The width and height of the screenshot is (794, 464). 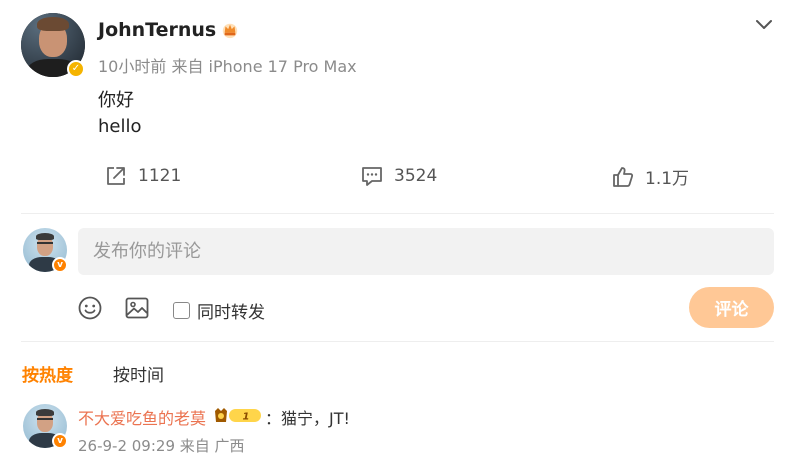 I want to click on tab-sort-by-time: 按时间, so click(x=138, y=373).